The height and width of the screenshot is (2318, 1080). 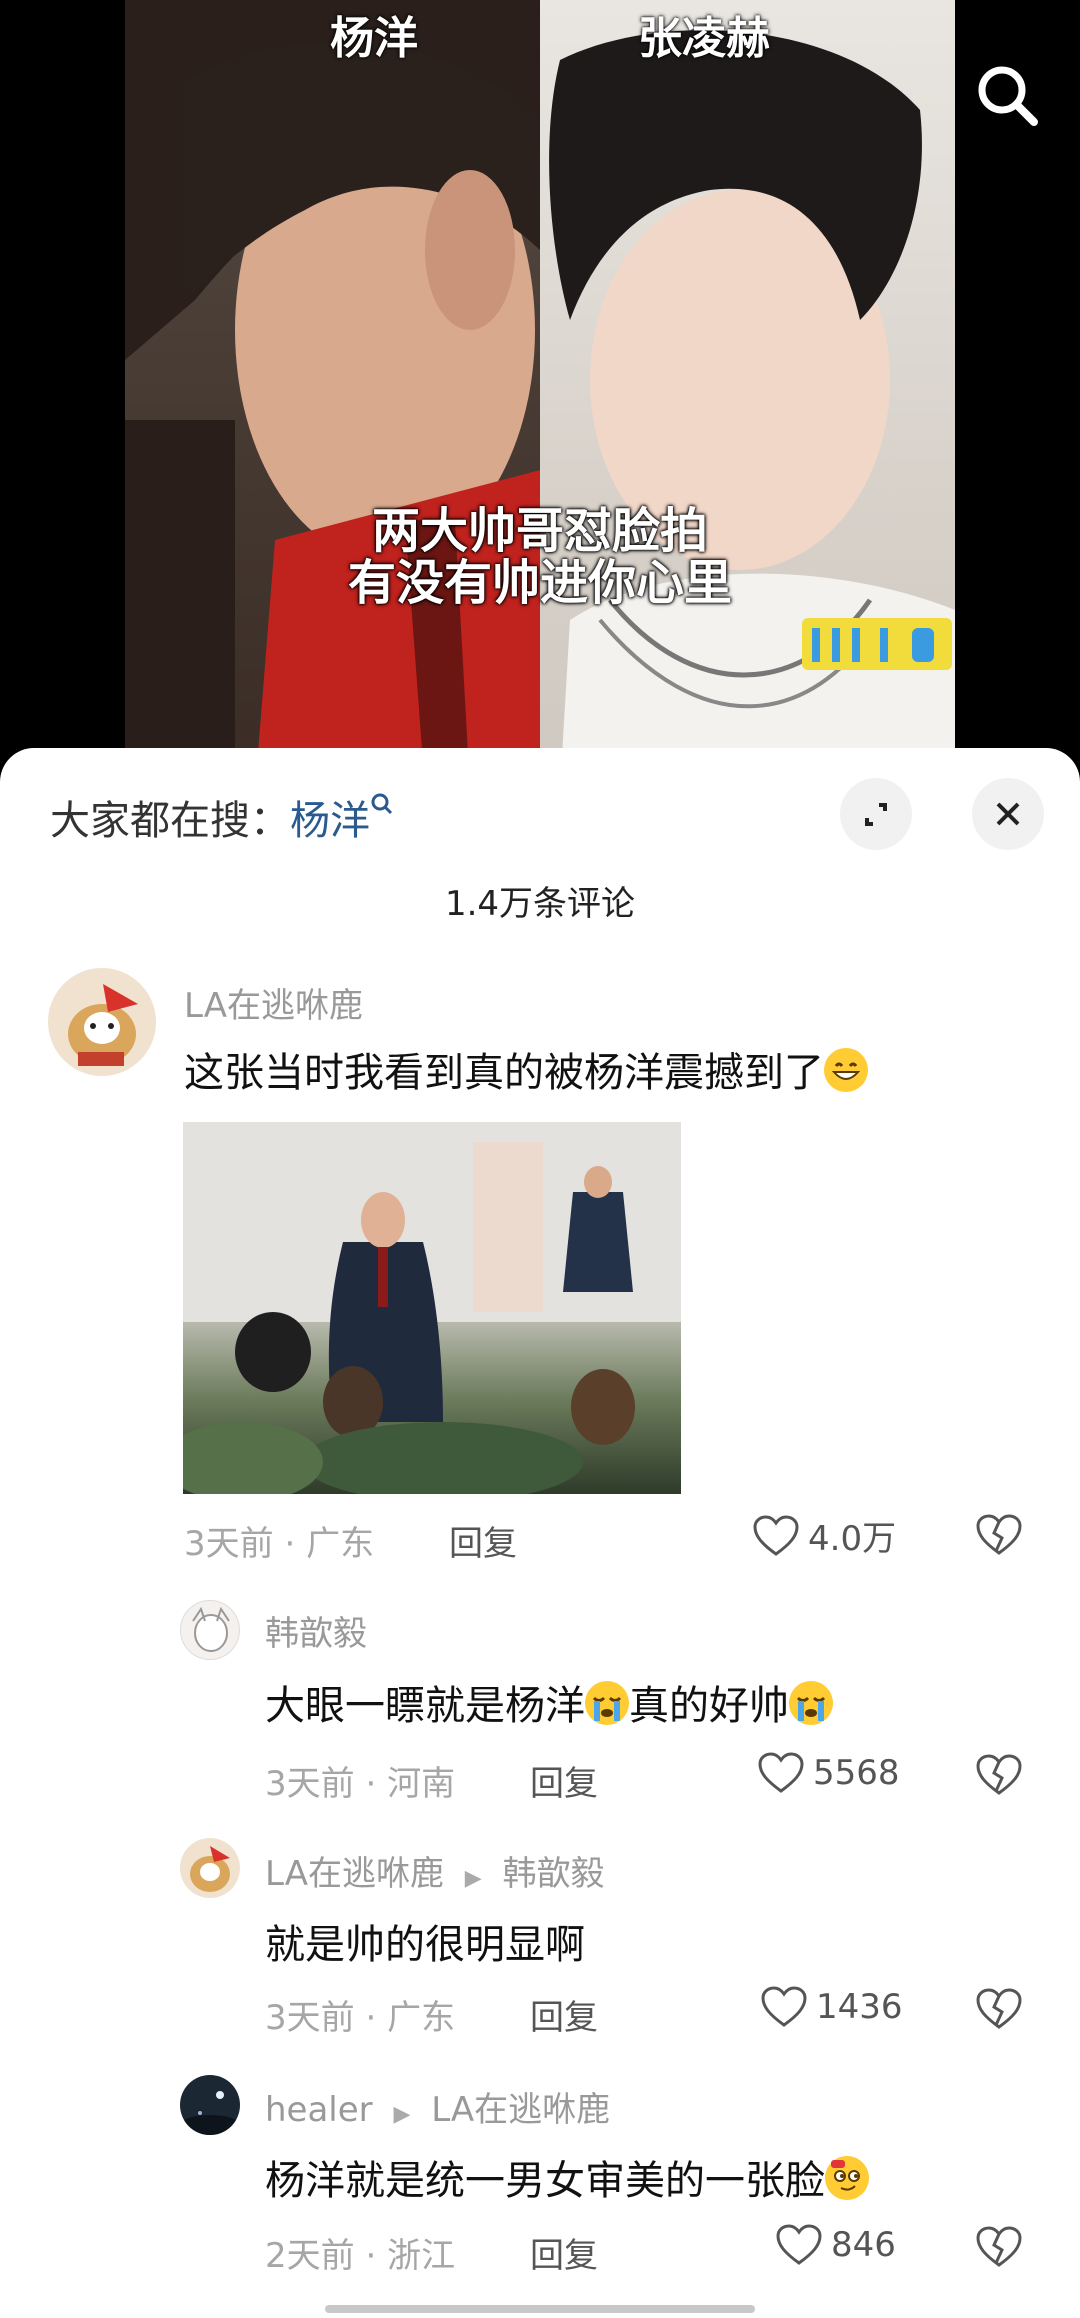 What do you see at coordinates (360, 1784) in the screenshot?
I see `reply-meta: 3天前 · 河南` at bounding box center [360, 1784].